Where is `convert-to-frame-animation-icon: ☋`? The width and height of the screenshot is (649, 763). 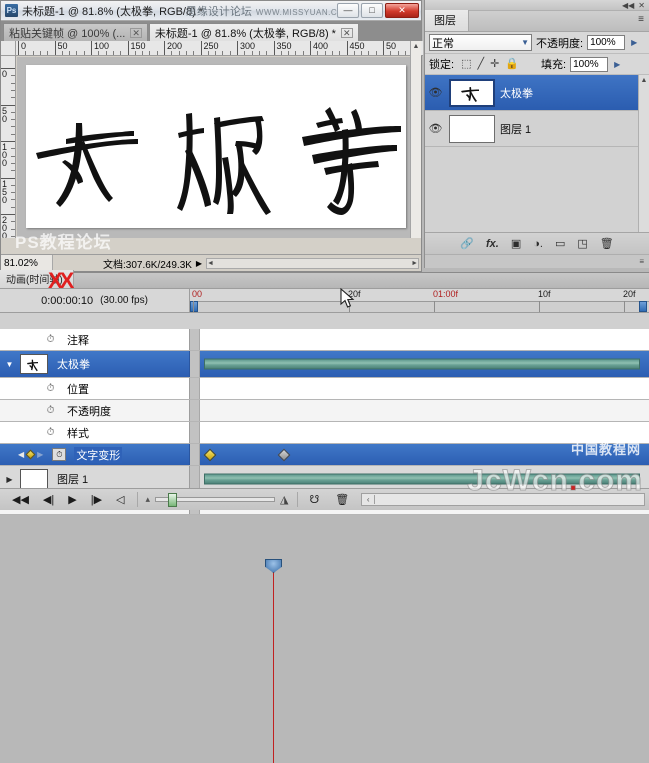
convert-to-frame-animation-icon: ☋ is located at coordinates (315, 499).